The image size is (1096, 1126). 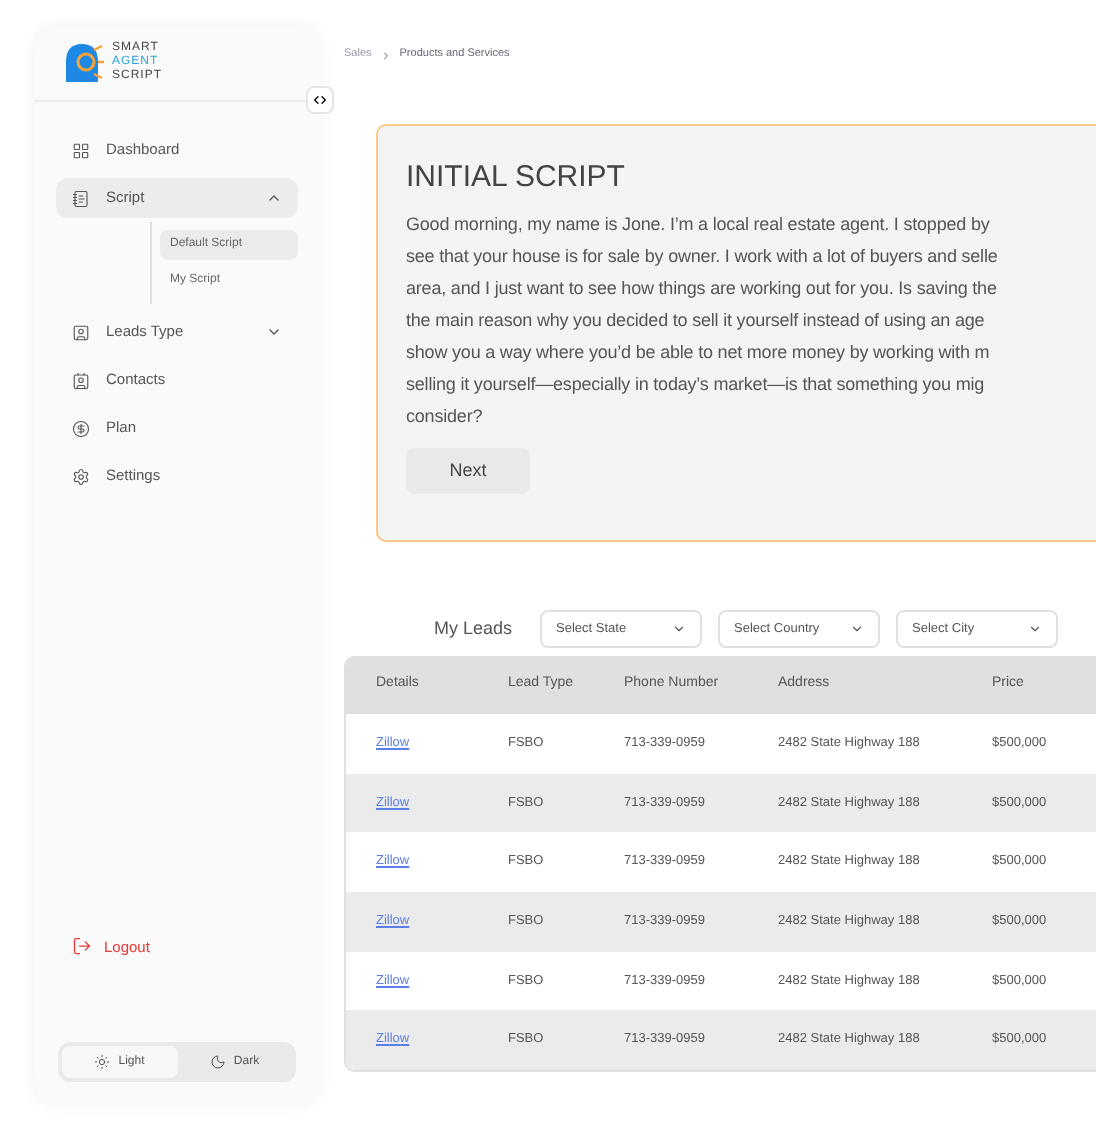 I want to click on settings-icon, so click(x=81, y=476).